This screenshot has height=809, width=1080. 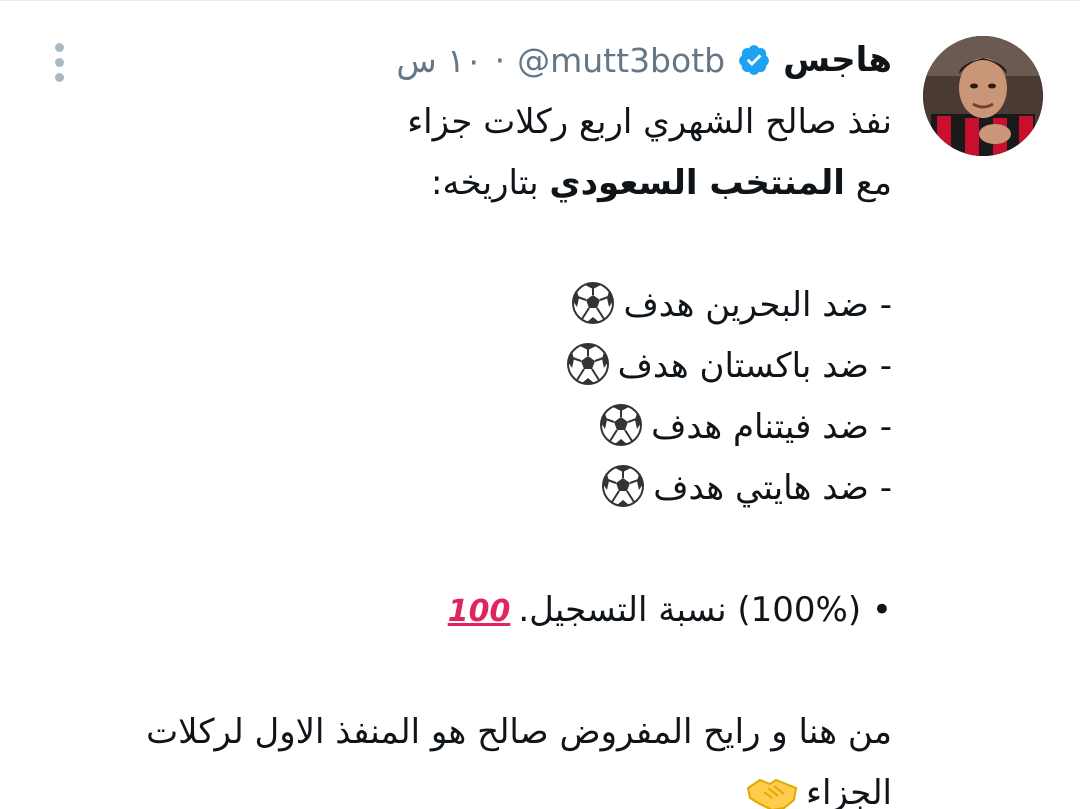 What do you see at coordinates (837, 60) in the screenshot?
I see `display-name: هاجس` at bounding box center [837, 60].